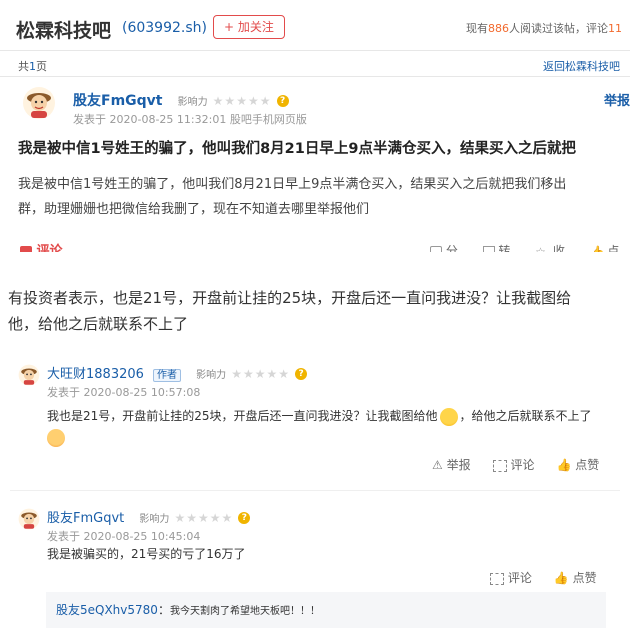 Image resolution: width=630 pixels, height=628 pixels. I want to click on reply1-author-badge: 作者, so click(167, 375).